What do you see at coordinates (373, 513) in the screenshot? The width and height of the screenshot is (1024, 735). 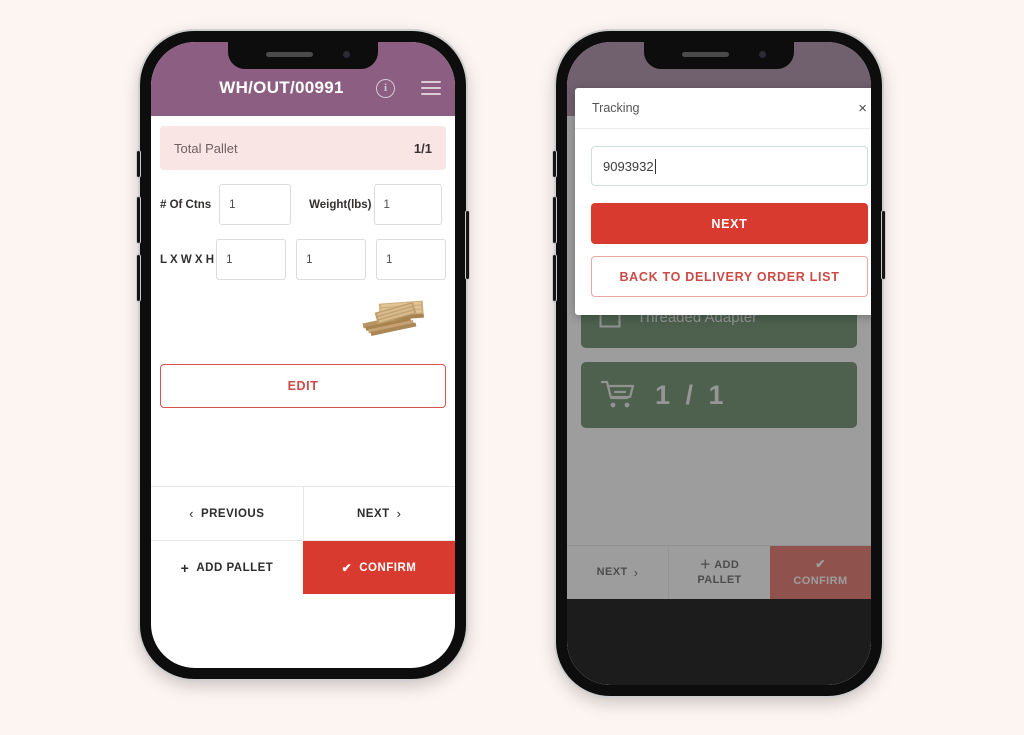 I see `next-label: NEXT` at bounding box center [373, 513].